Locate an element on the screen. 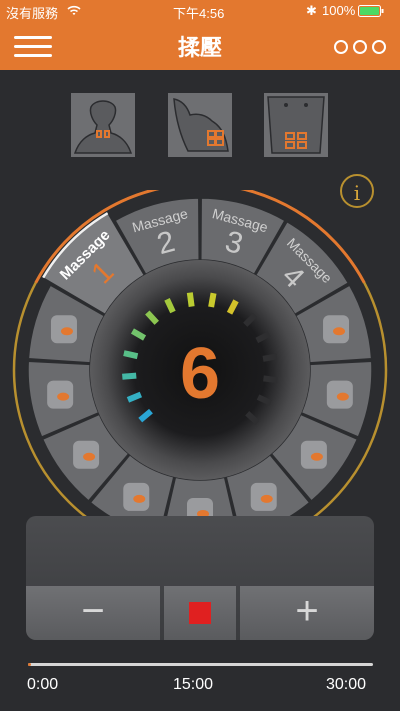  bluetooth-icon: ✱ is located at coordinates (311, 10).